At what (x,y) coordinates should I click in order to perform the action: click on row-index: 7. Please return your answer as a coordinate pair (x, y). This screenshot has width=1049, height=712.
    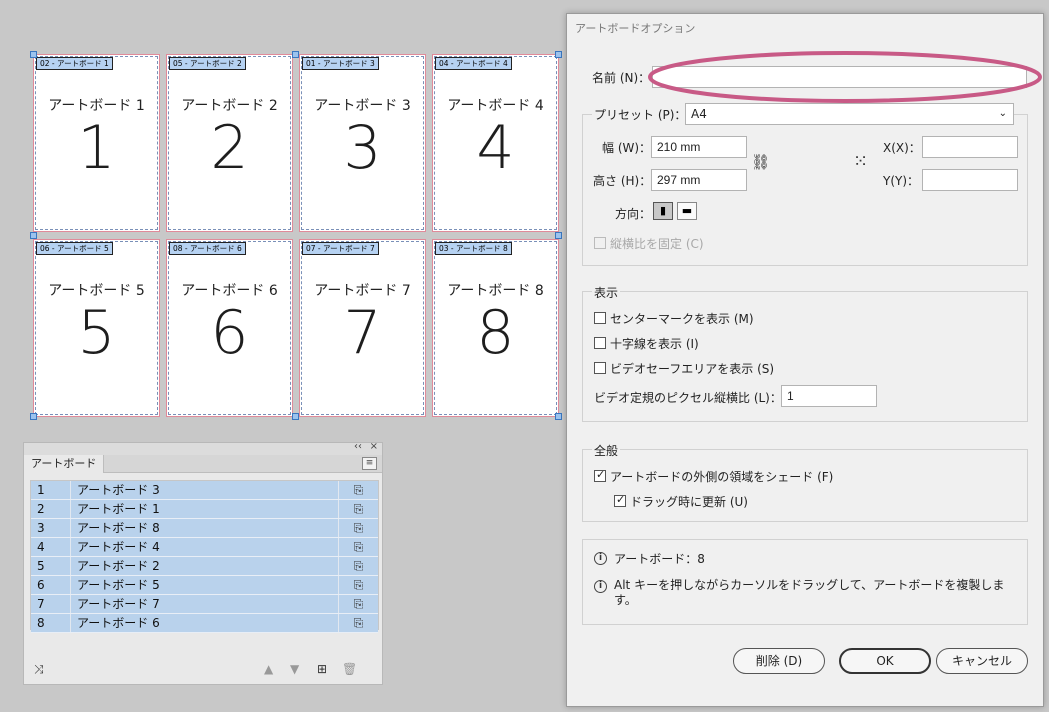
    Looking at the image, I should click on (51, 604).